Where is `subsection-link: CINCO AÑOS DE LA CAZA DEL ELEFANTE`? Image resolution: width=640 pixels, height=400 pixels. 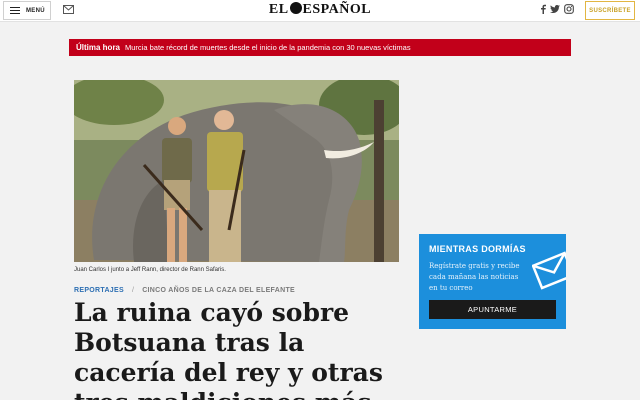
subsection-link: CINCO AÑOS DE LA CAZA DEL ELEFANTE is located at coordinates (218, 290).